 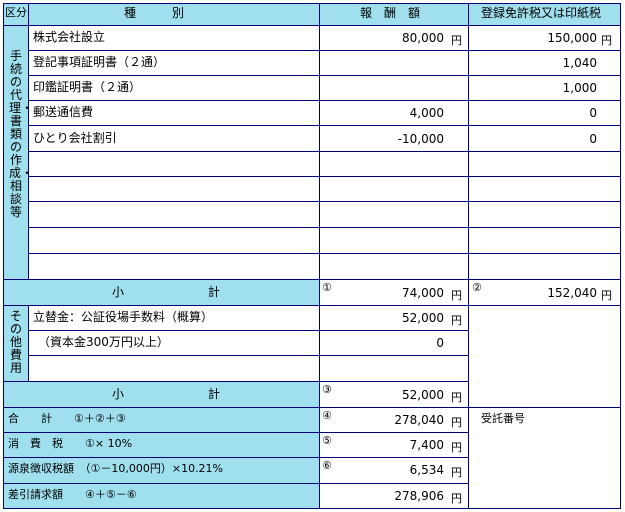 What do you see at coordinates (541, 13) in the screenshot?
I see `header-tax: 登録免許税又は印紙税` at bounding box center [541, 13].